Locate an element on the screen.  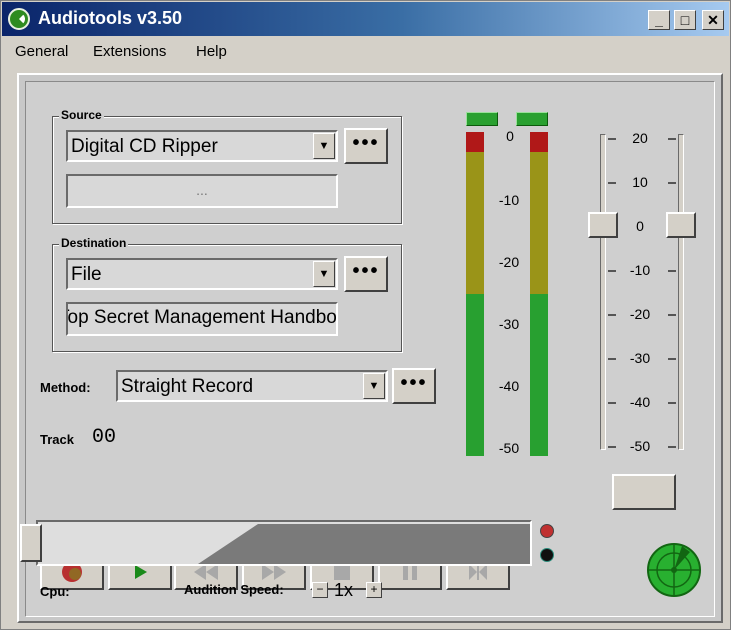
left-peak-indicator is located at coordinates (482, 119).